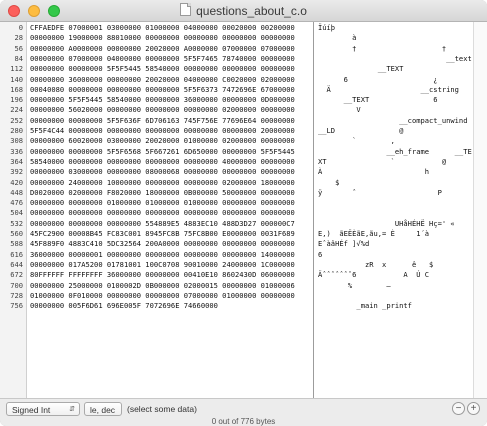 The image size is (487, 426). What do you see at coordinates (16, 275) in the screenshot?
I see `offset-label: 672` at bounding box center [16, 275].